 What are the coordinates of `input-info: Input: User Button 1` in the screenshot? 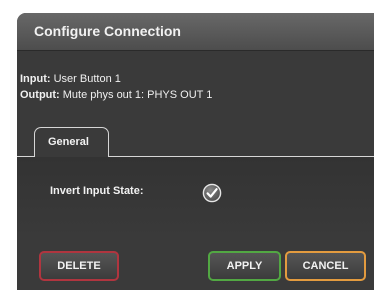 It's located at (70, 79).